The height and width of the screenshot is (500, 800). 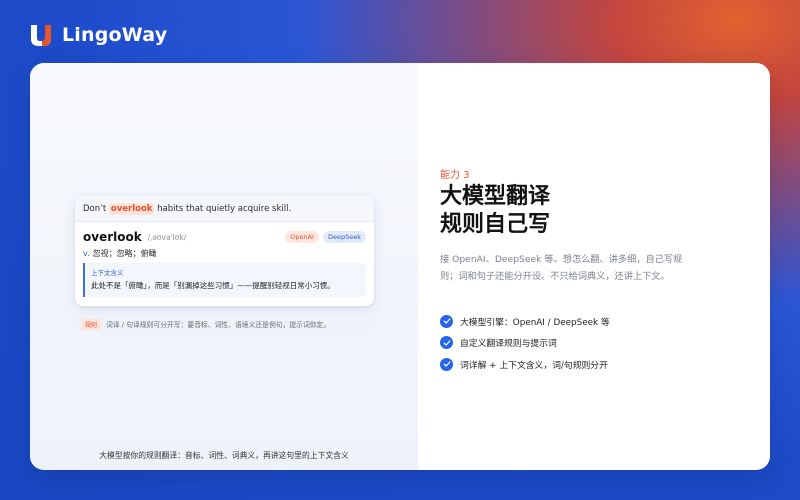 I want to click on context-label: 上下文含义, so click(x=107, y=273).